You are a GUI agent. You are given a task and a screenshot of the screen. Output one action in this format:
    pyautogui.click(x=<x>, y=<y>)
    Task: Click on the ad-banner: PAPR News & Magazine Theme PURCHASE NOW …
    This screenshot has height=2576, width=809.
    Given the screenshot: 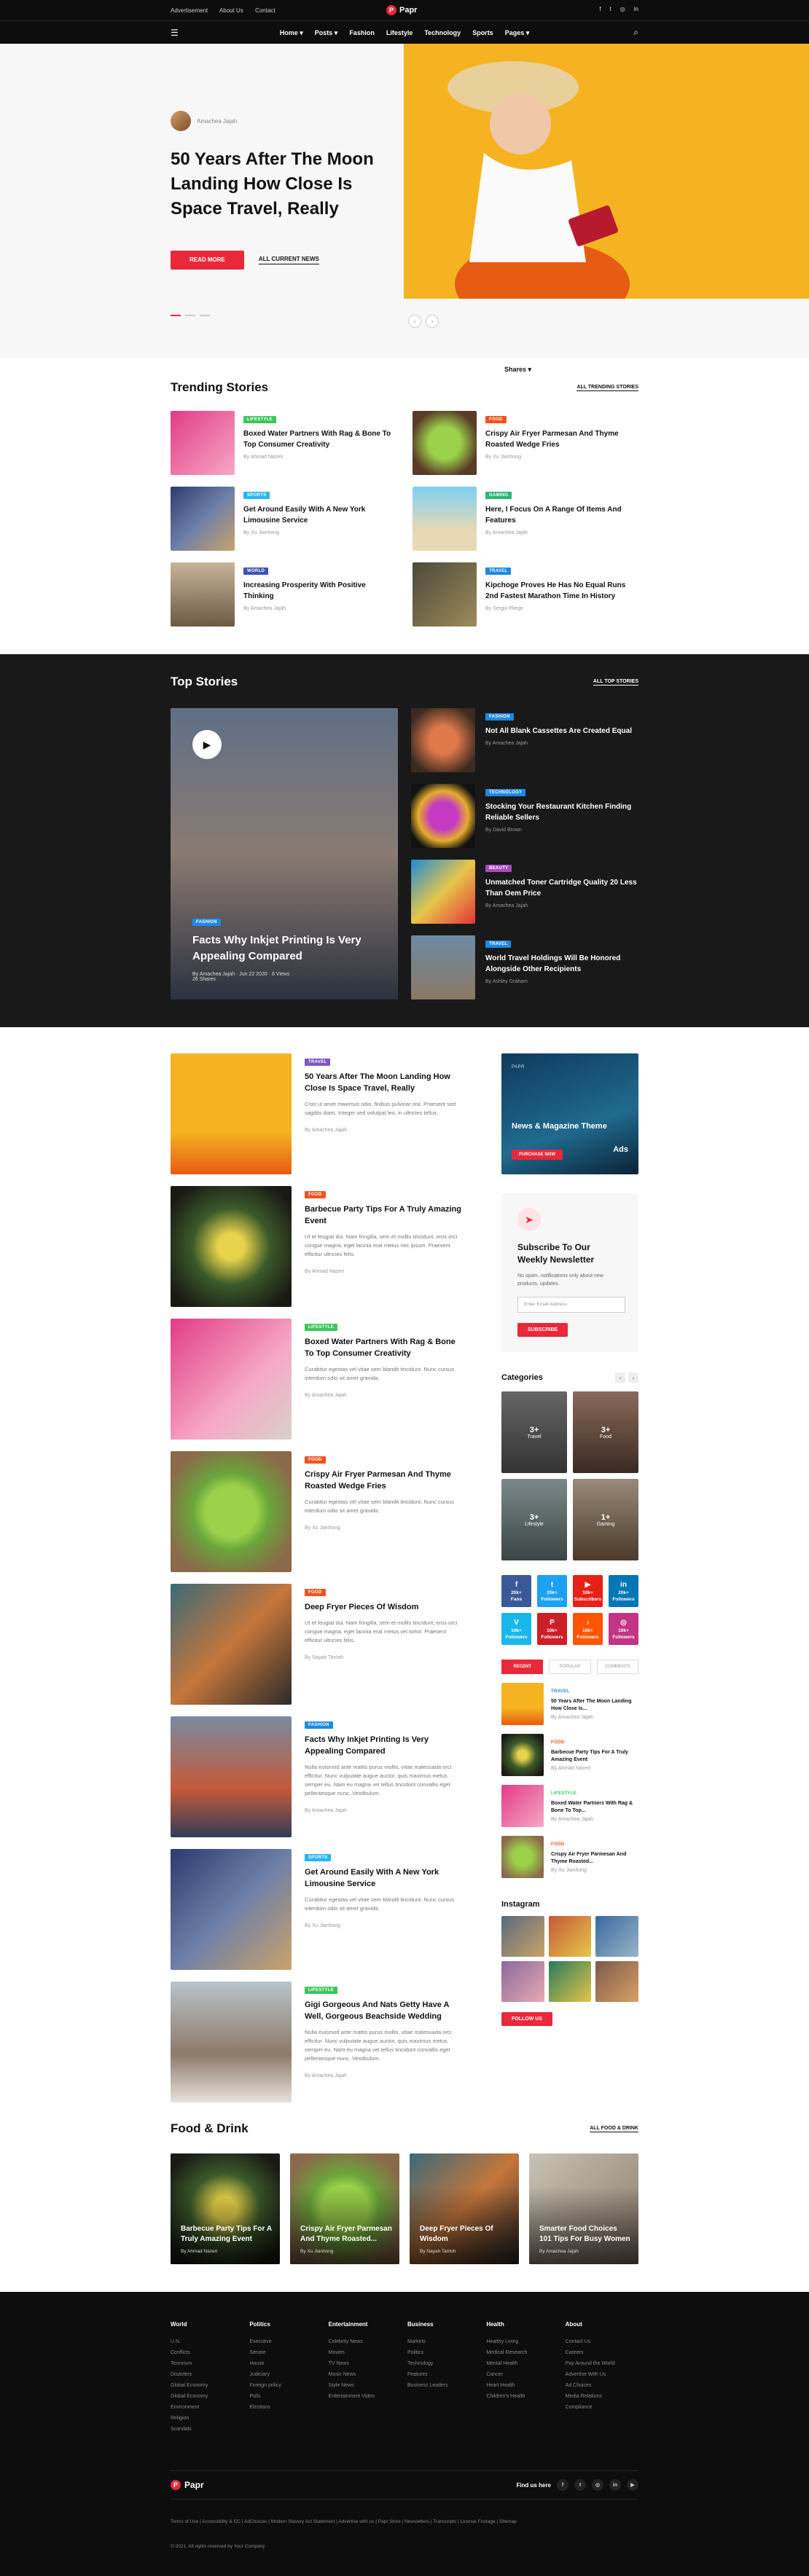 What is the action you would take?
    pyautogui.click(x=569, y=1113)
    